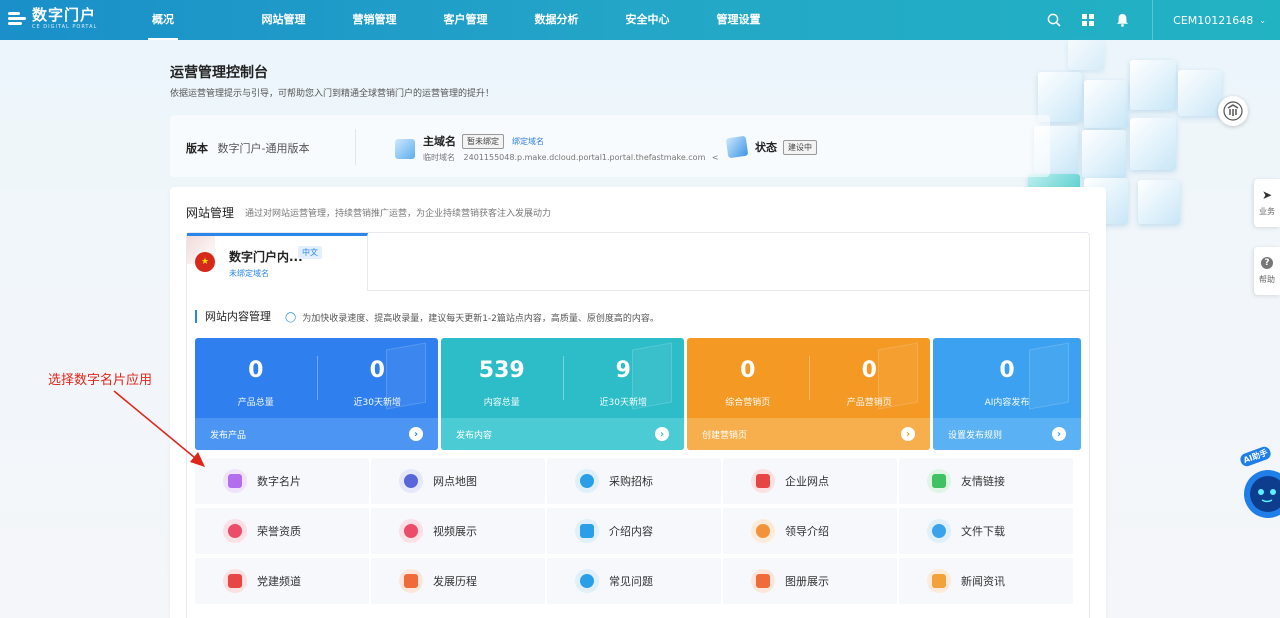 The image size is (1280, 618). What do you see at coordinates (1122, 20) in the screenshot?
I see `bell-icon` at bounding box center [1122, 20].